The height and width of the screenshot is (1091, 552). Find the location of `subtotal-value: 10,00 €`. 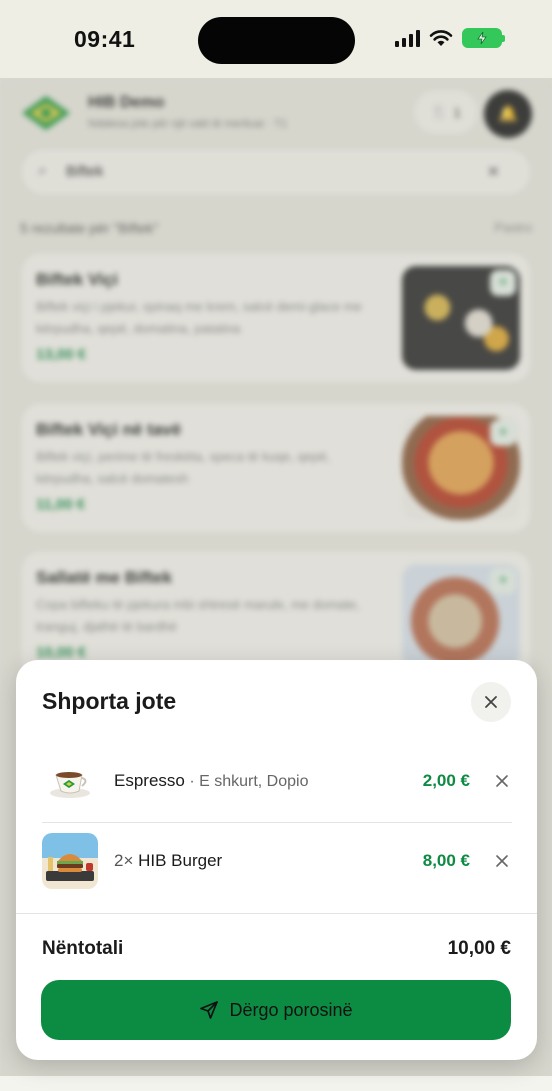

subtotal-value: 10,00 € is located at coordinates (479, 948).